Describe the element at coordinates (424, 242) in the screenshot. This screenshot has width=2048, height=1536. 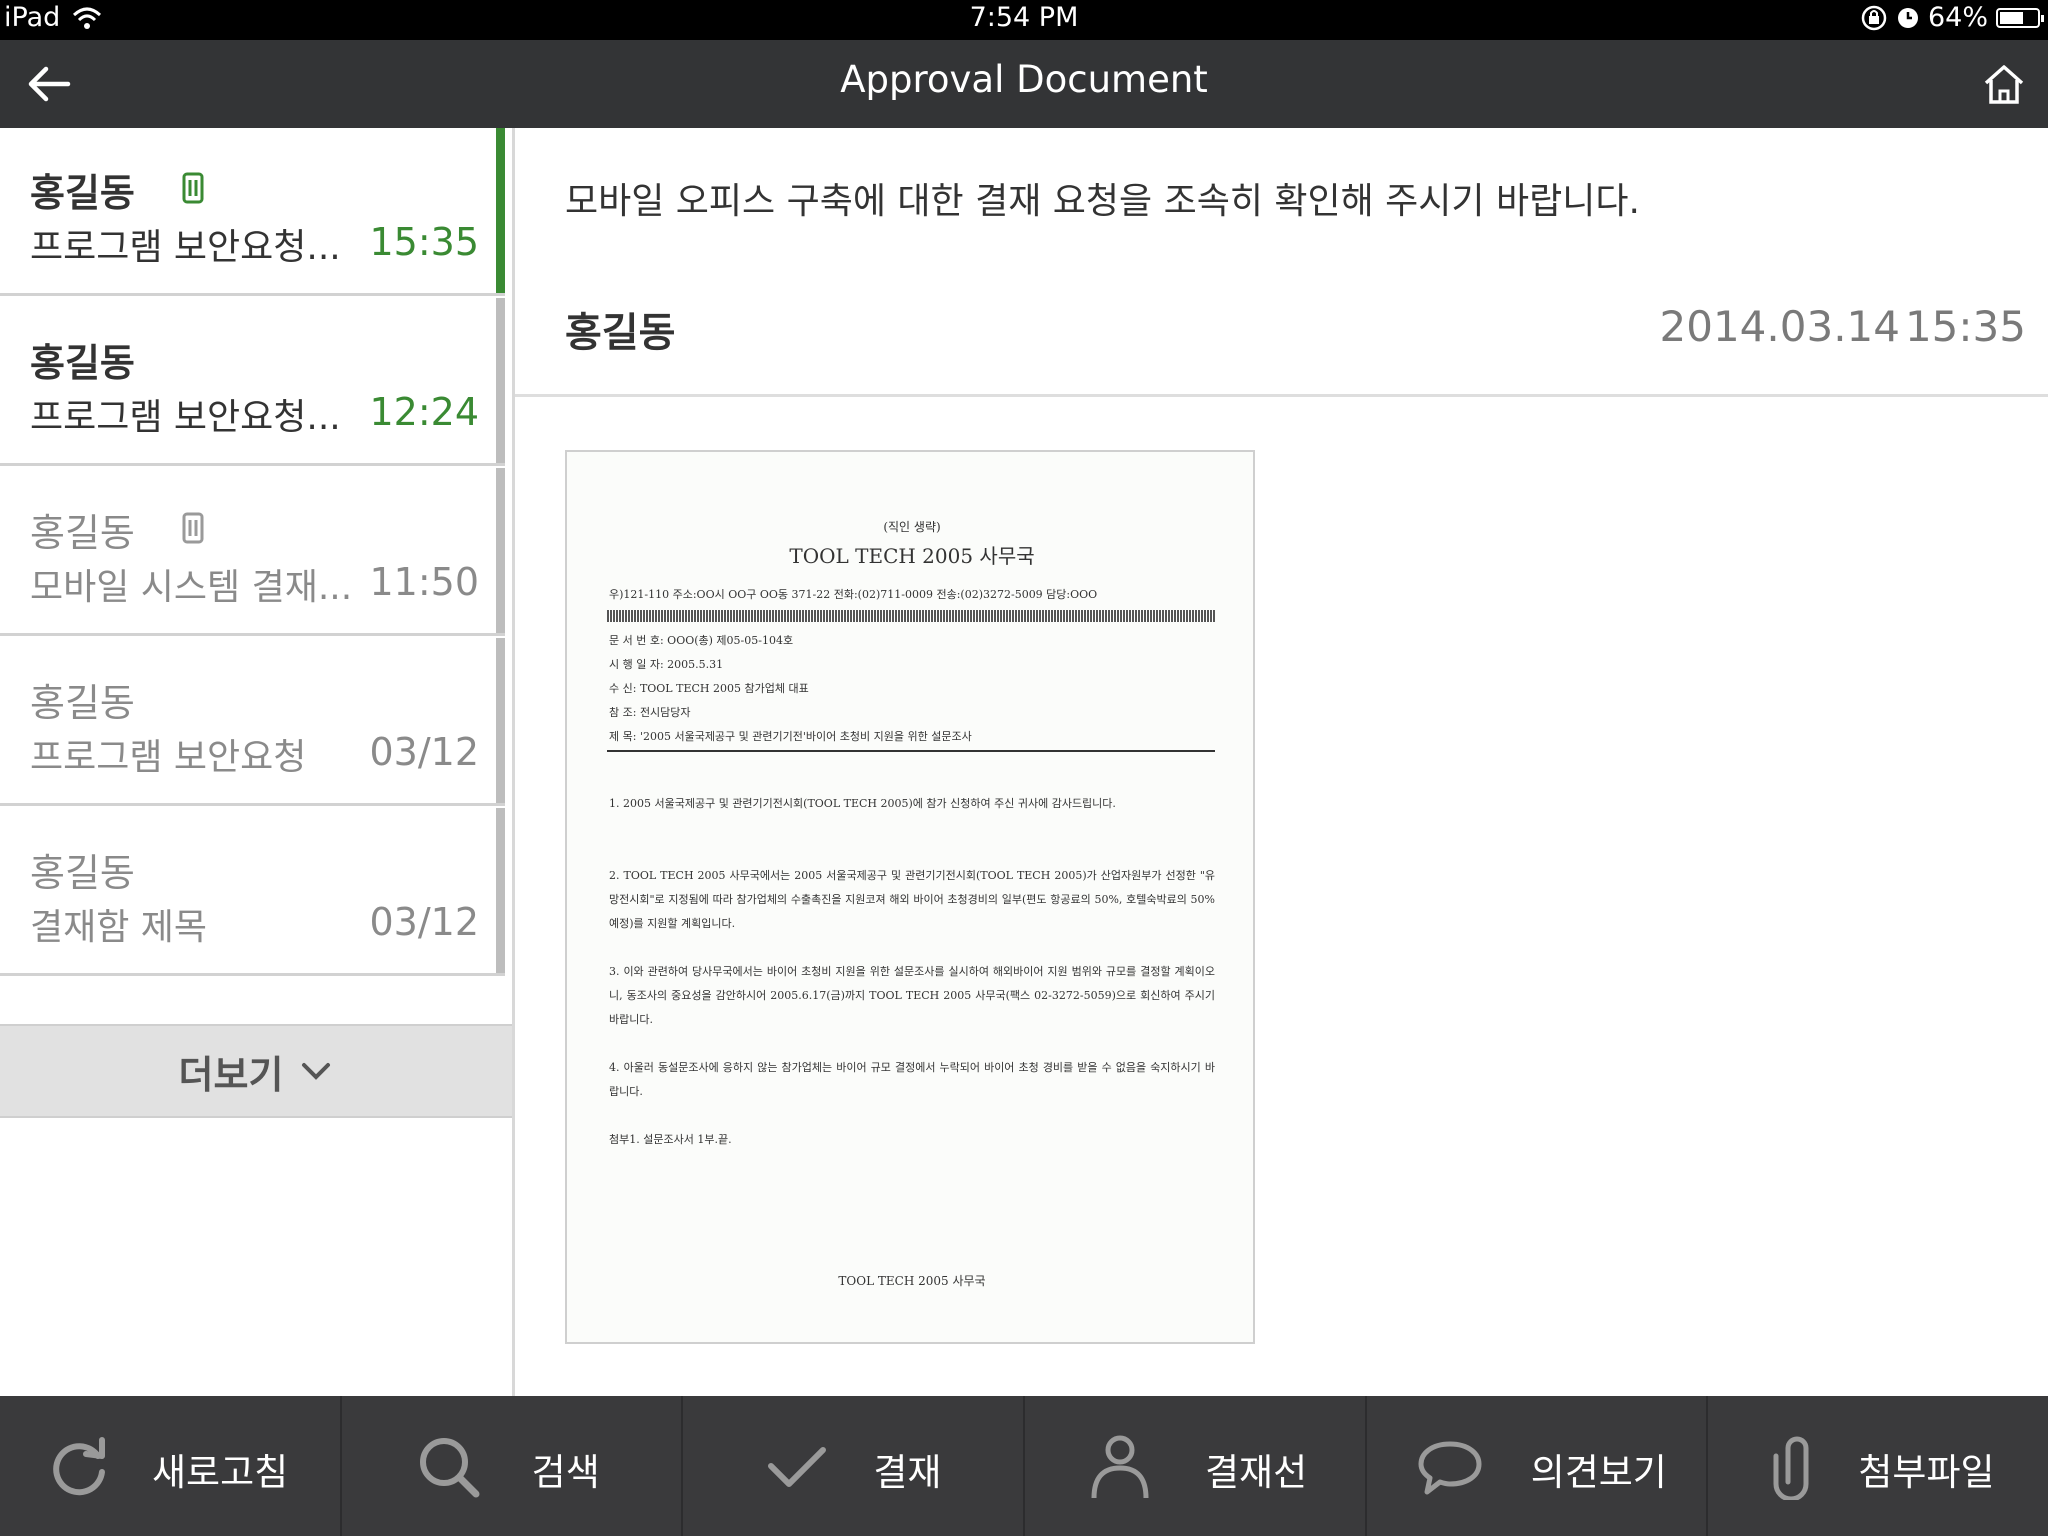
I see `list-item-time: 15:35` at that location.